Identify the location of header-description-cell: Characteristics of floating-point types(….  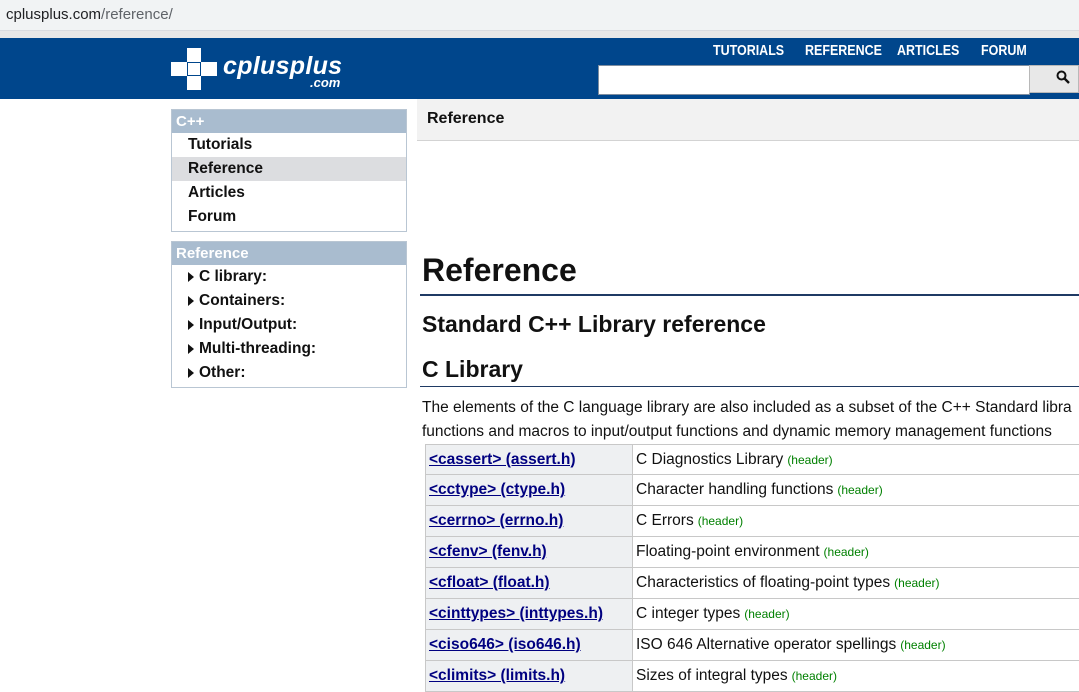
(856, 583).